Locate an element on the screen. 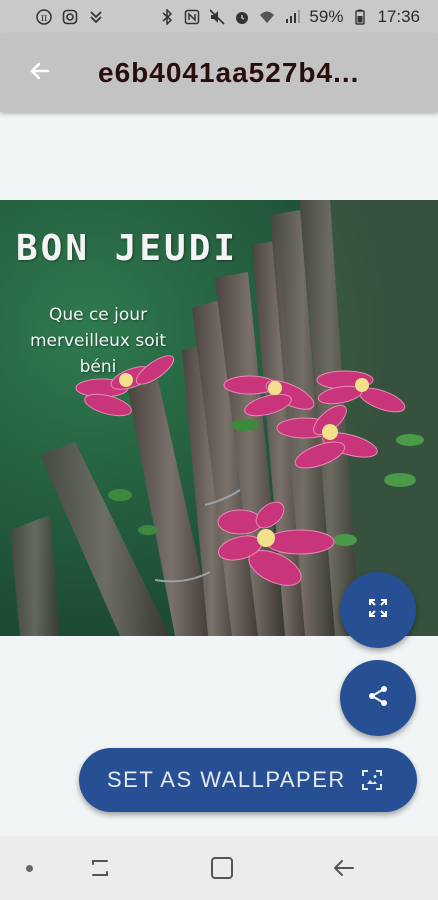  pi-icon: π is located at coordinates (44, 17).